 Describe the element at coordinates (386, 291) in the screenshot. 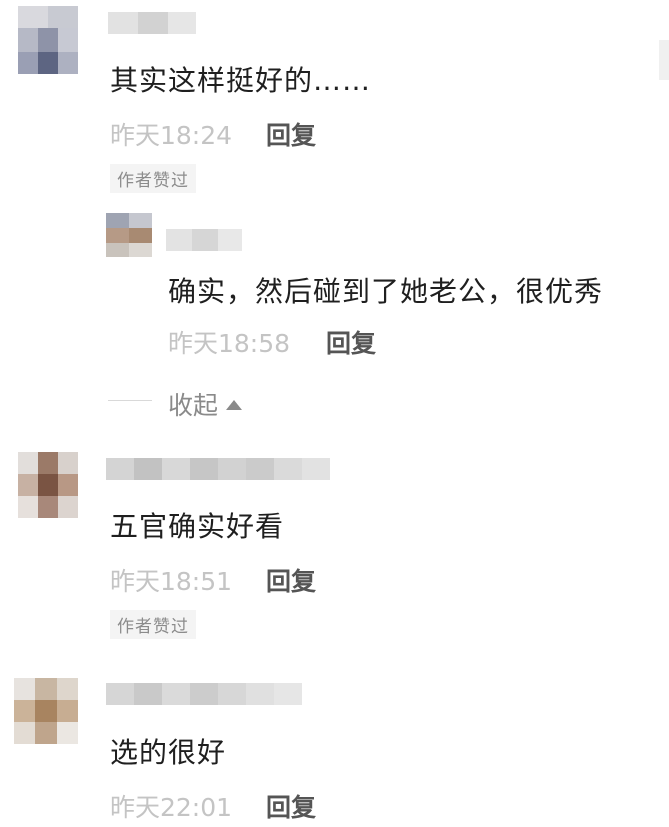

I see `reply-text: 确实，然后碰到了她老公，很优秀` at that location.